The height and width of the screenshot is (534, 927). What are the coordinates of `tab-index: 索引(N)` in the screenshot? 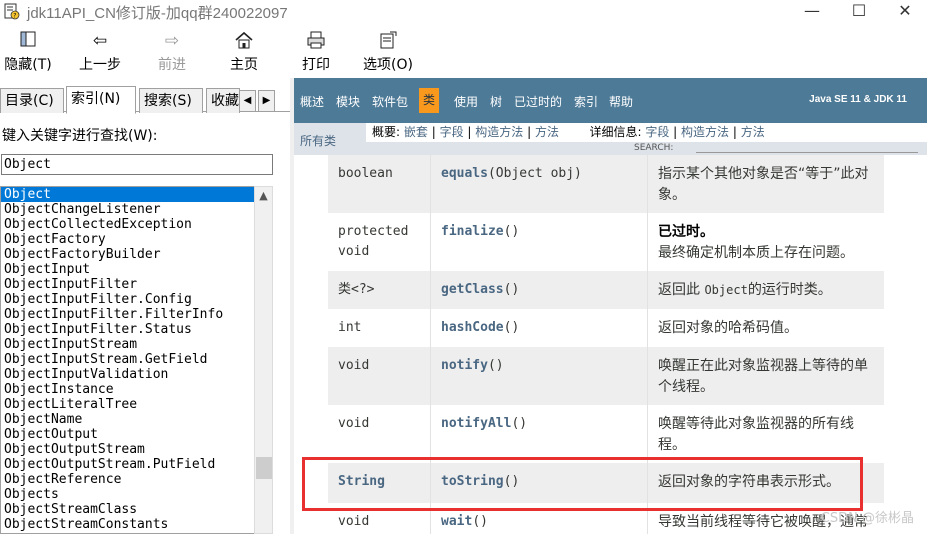 It's located at (101, 100).